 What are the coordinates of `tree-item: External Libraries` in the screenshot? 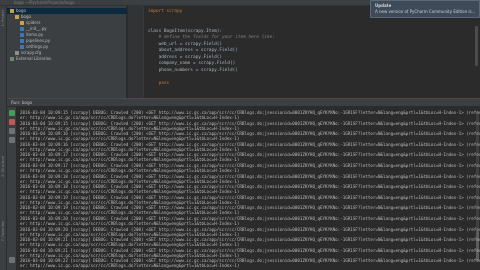 It's located at (67, 59).